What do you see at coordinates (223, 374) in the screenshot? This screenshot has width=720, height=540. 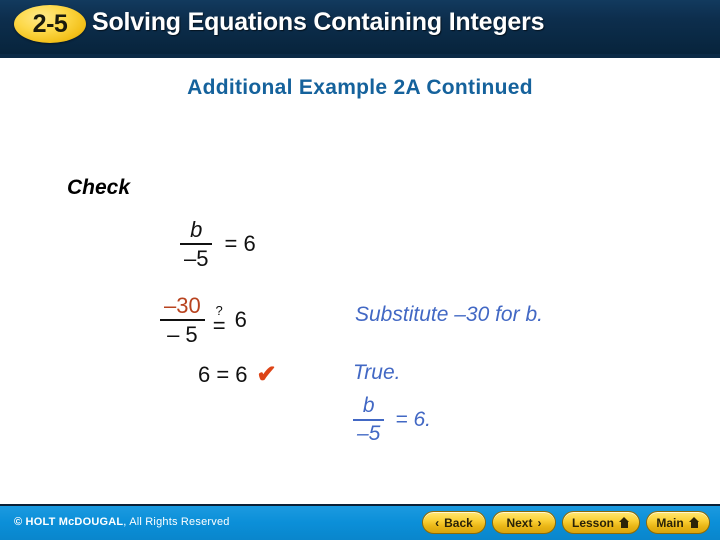 I see `result-statement: 6 = 6` at bounding box center [223, 374].